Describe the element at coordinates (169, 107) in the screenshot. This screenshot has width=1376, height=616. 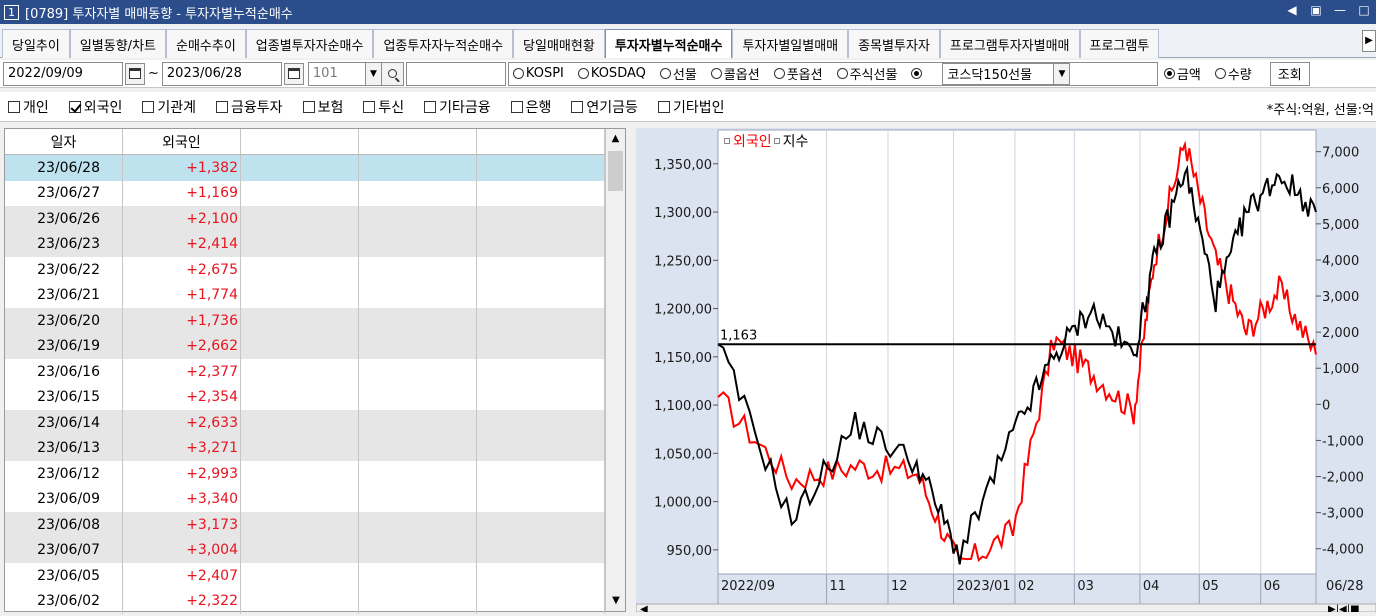
I see `investor-checkbox-2: 기관계` at that location.